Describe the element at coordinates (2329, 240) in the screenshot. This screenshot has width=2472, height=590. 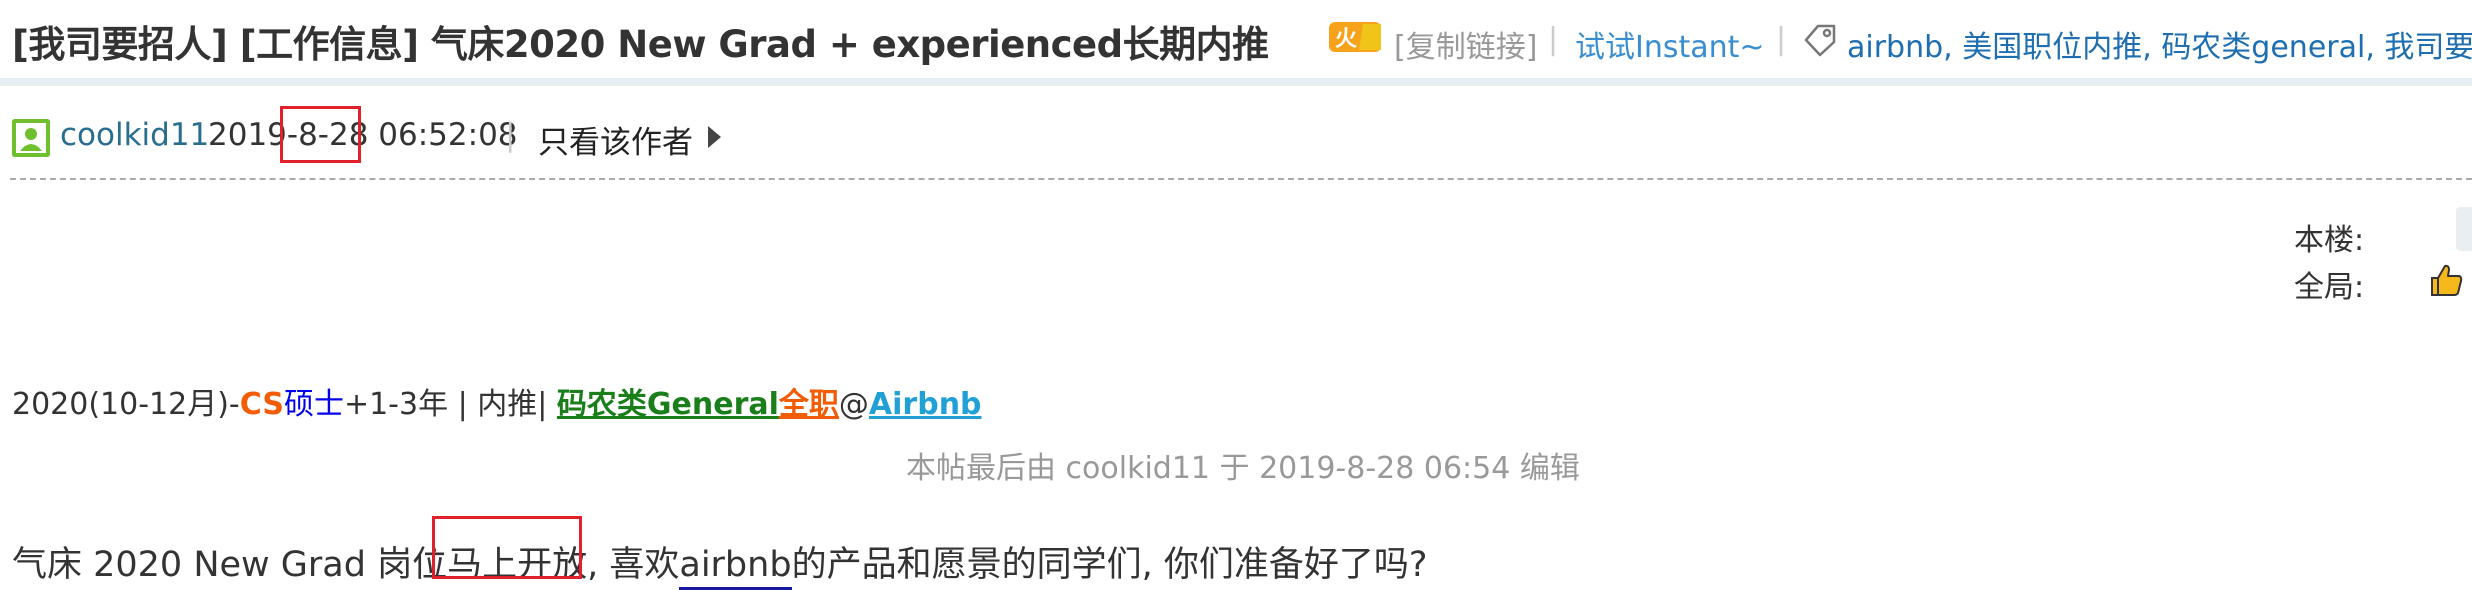
I see `floor-label: 本楼:` at that location.